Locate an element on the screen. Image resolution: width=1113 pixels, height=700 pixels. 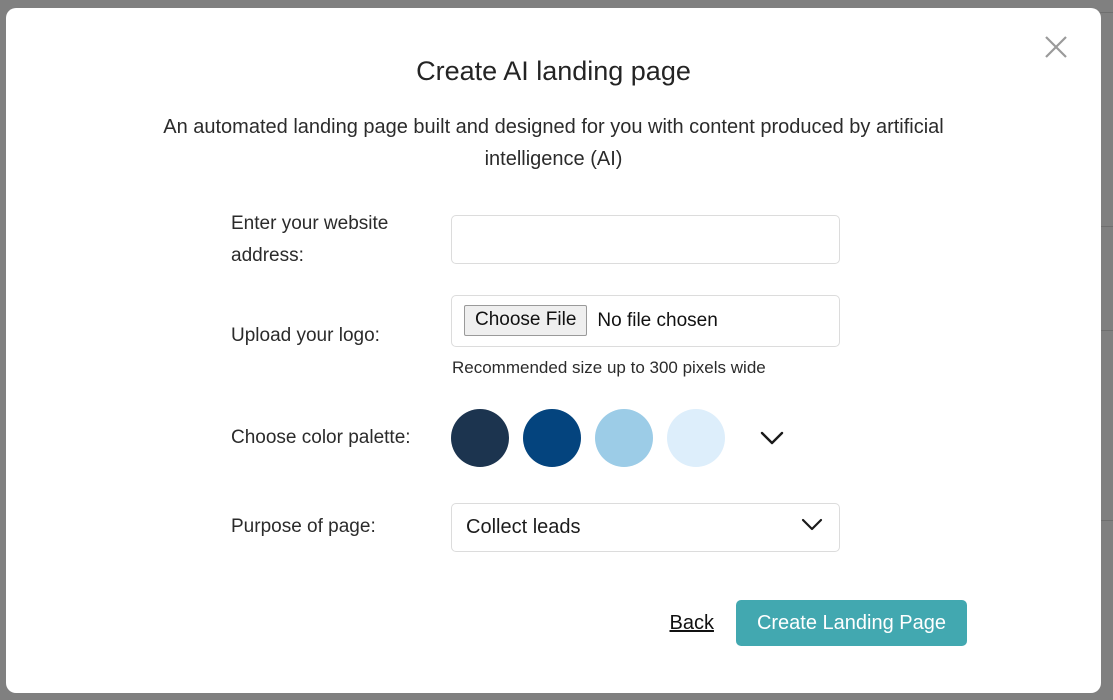
logo-file-input: Choose File No file chosen is located at coordinates (645, 320).